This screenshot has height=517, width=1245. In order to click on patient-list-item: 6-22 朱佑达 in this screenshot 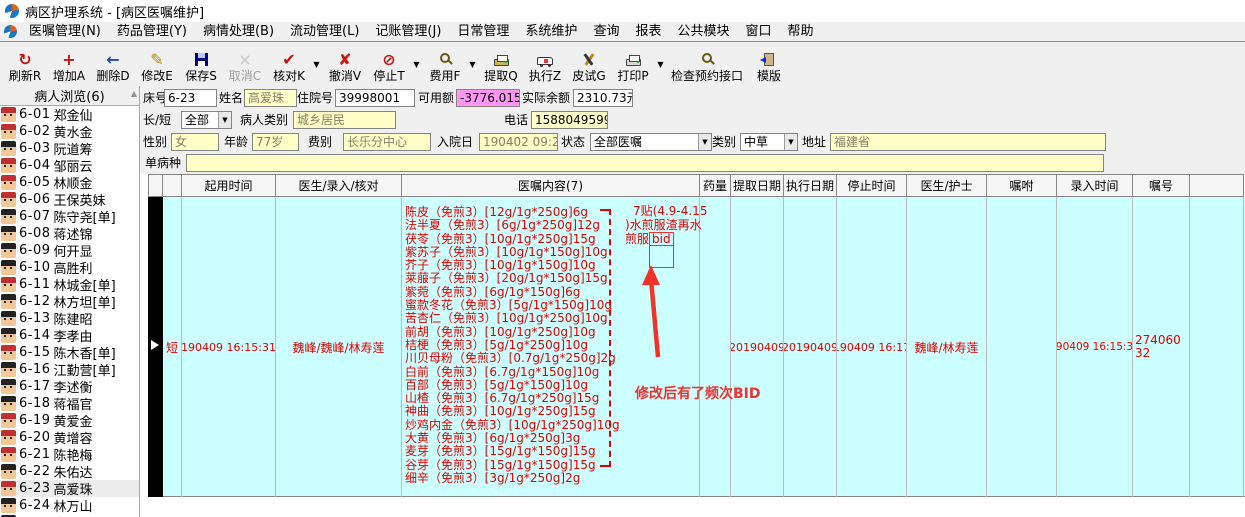, I will do `click(69, 472)`.